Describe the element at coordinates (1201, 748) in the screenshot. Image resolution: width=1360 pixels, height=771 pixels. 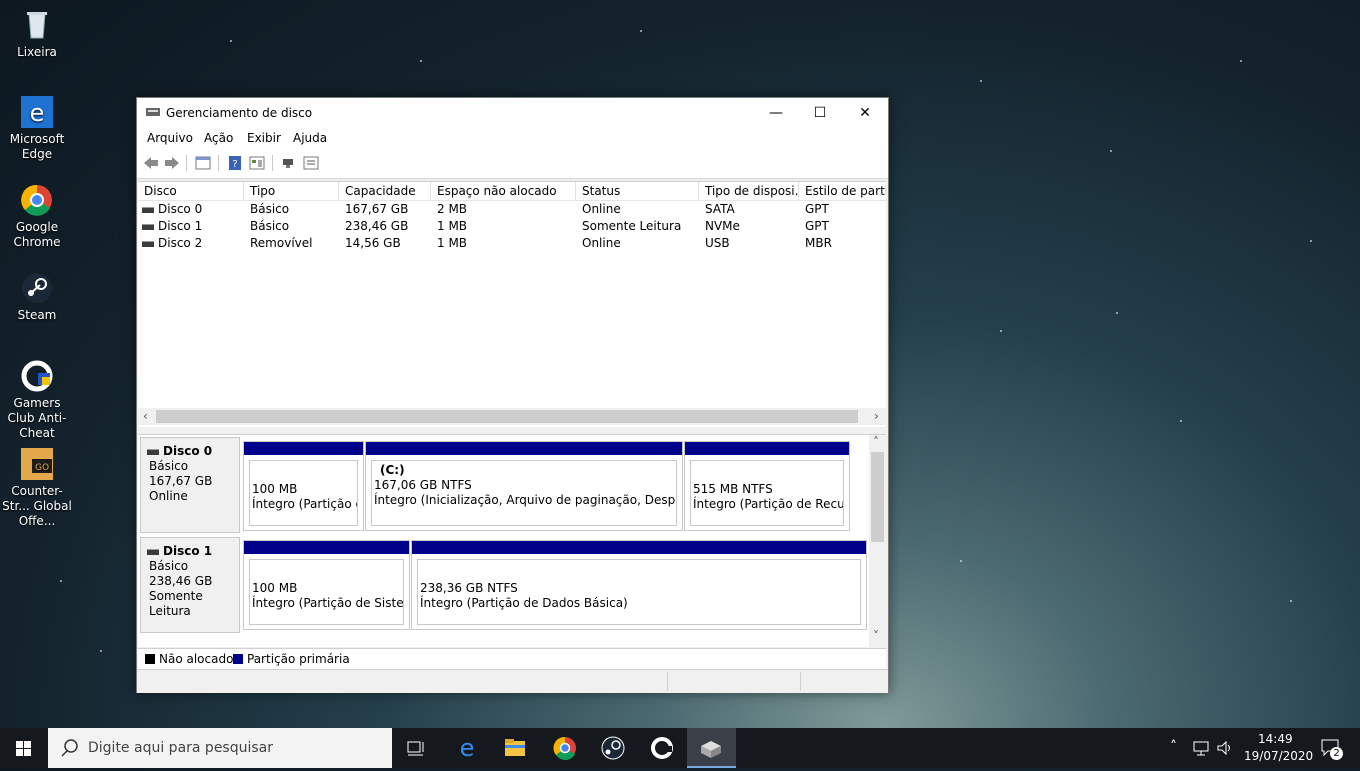
I see `network-icon` at that location.